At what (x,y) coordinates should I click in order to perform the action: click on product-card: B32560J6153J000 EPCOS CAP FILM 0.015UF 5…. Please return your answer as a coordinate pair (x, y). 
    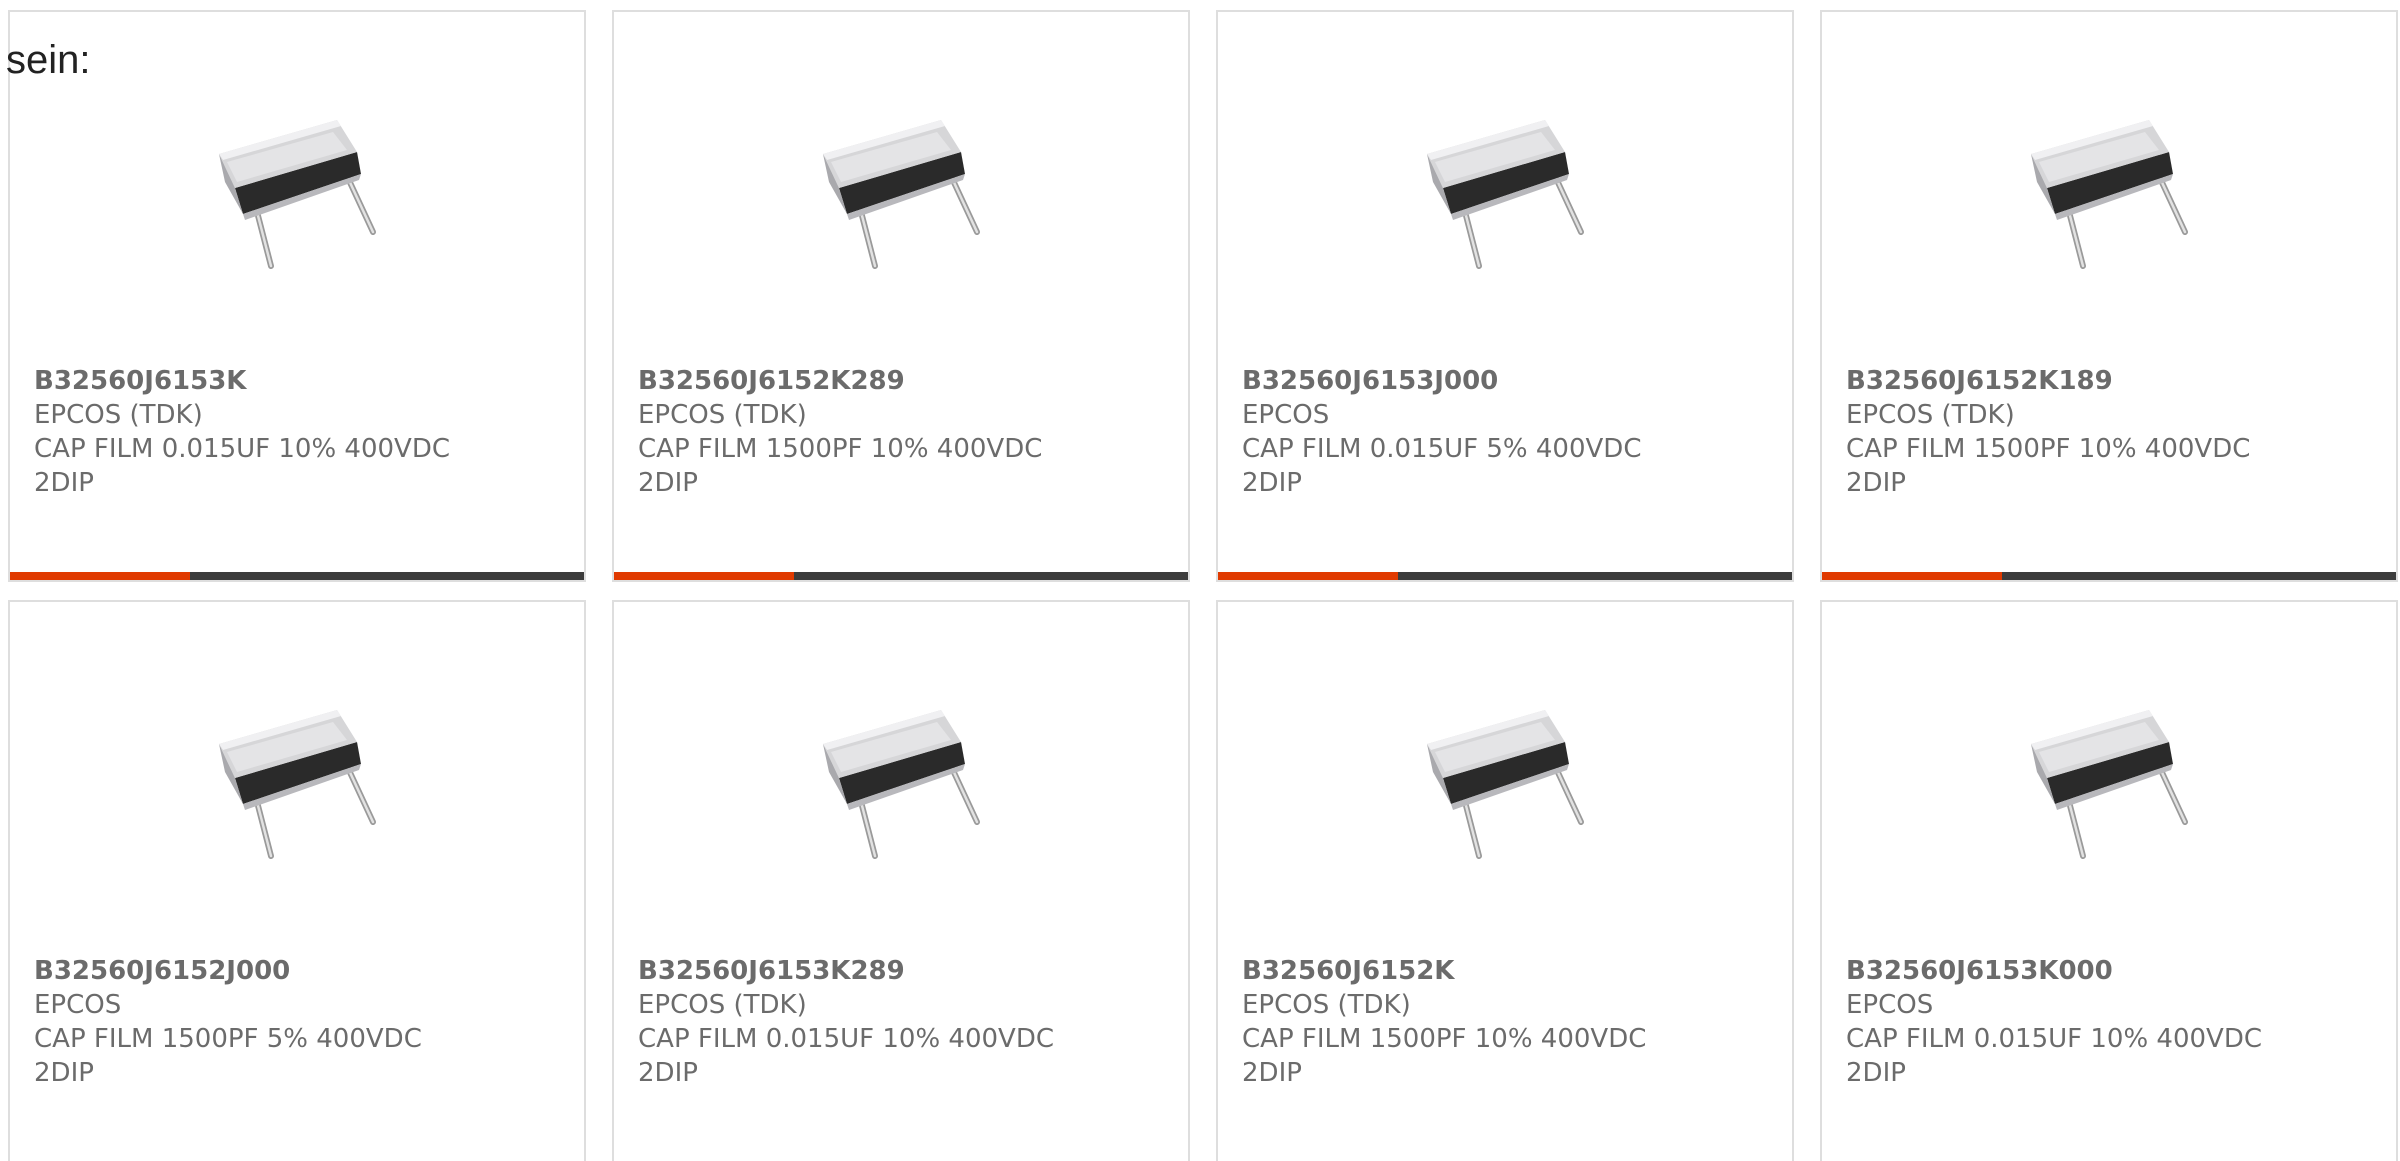
    Looking at the image, I should click on (1505, 296).